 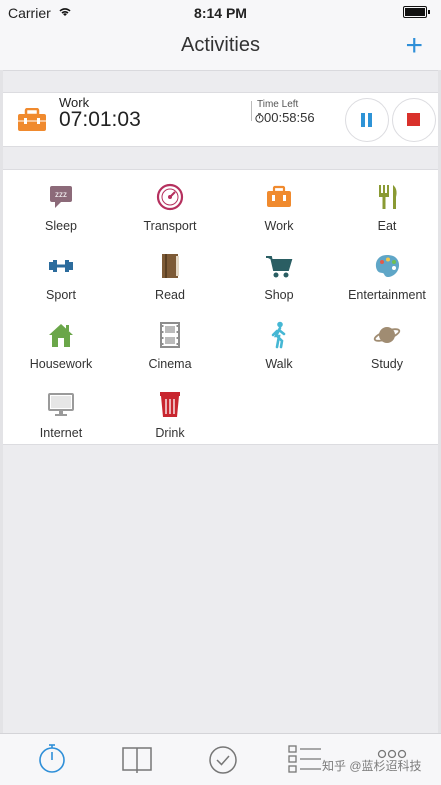 I want to click on timer-small-icon, so click(x=259, y=118).